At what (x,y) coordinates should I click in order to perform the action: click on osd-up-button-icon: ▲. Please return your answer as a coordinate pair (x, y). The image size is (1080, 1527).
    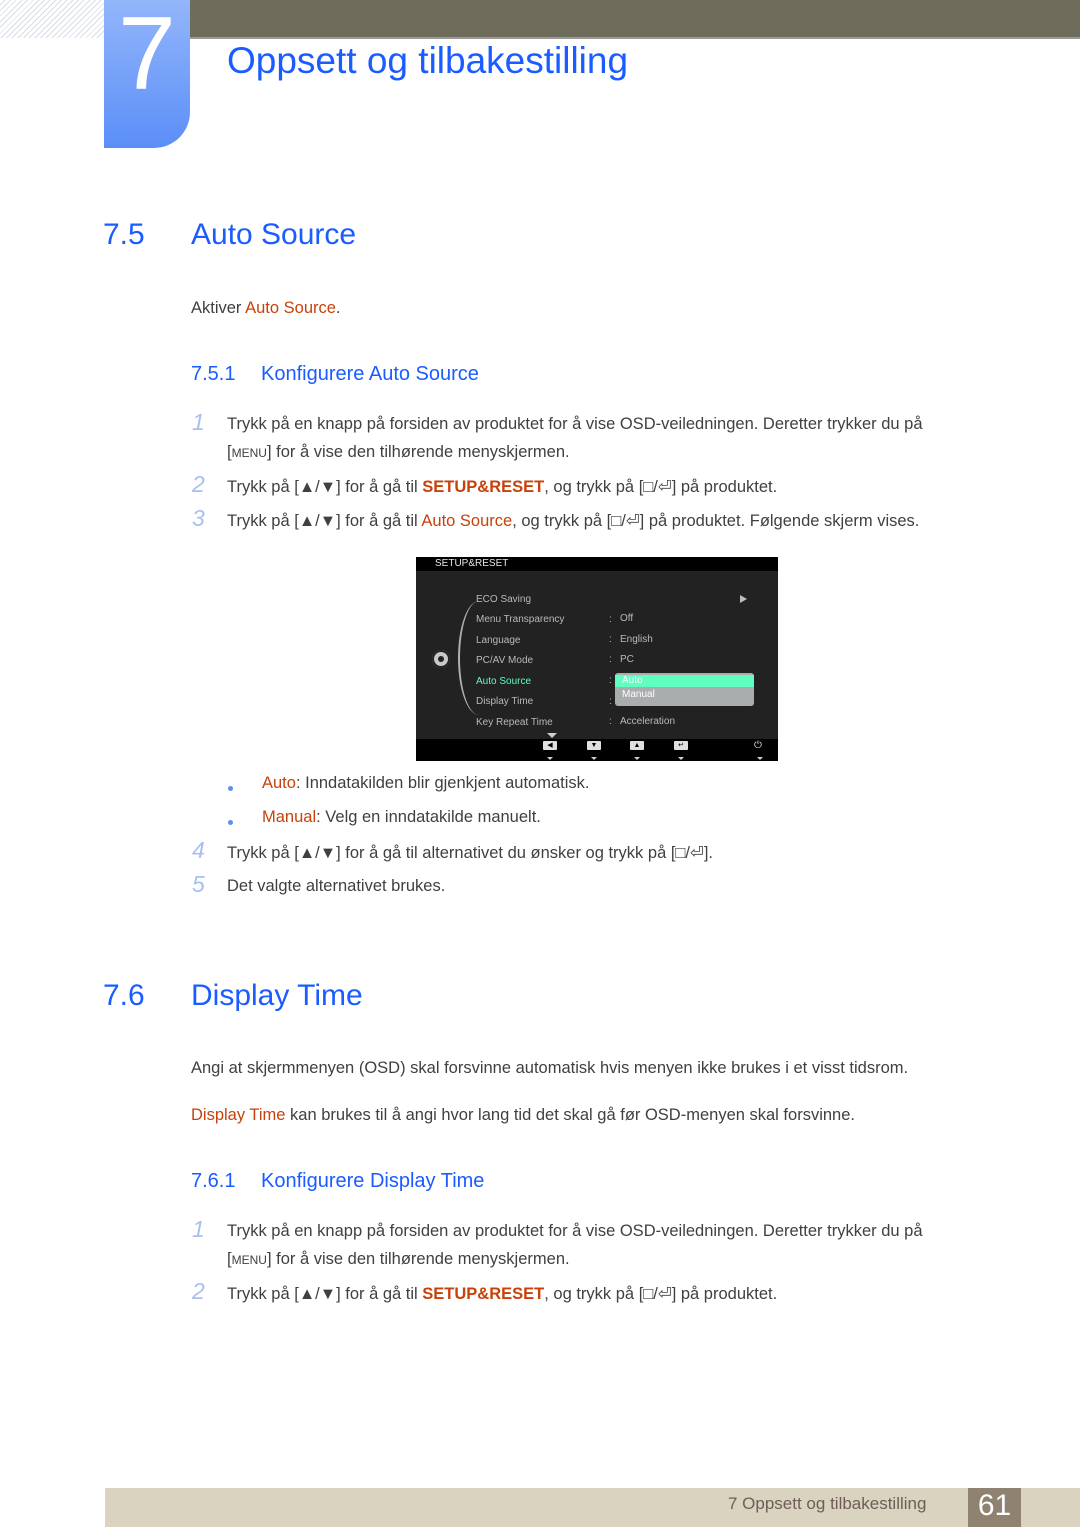
    Looking at the image, I should click on (637, 745).